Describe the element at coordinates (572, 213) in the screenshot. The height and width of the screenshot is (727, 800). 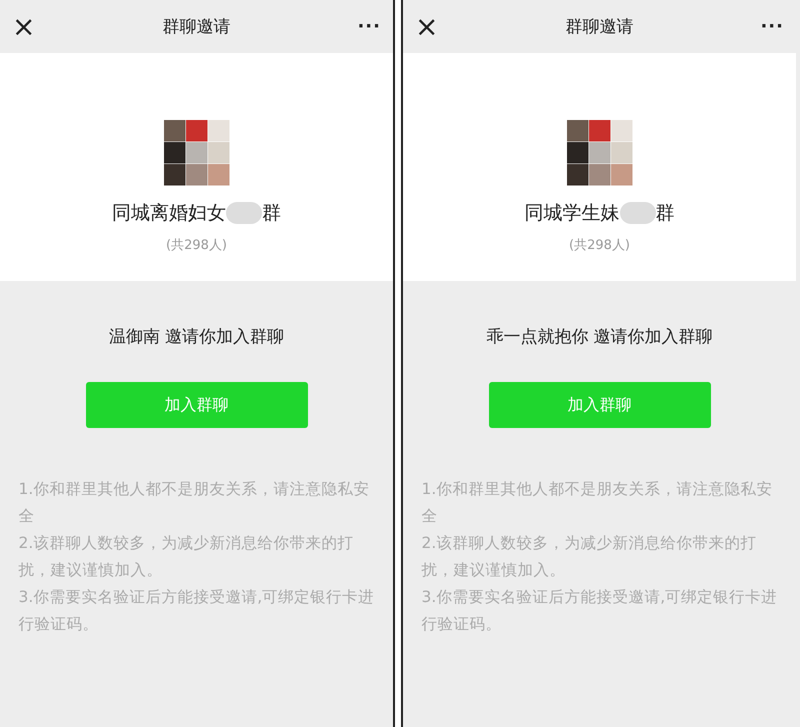
I see `group-name: 同城学生妹` at that location.